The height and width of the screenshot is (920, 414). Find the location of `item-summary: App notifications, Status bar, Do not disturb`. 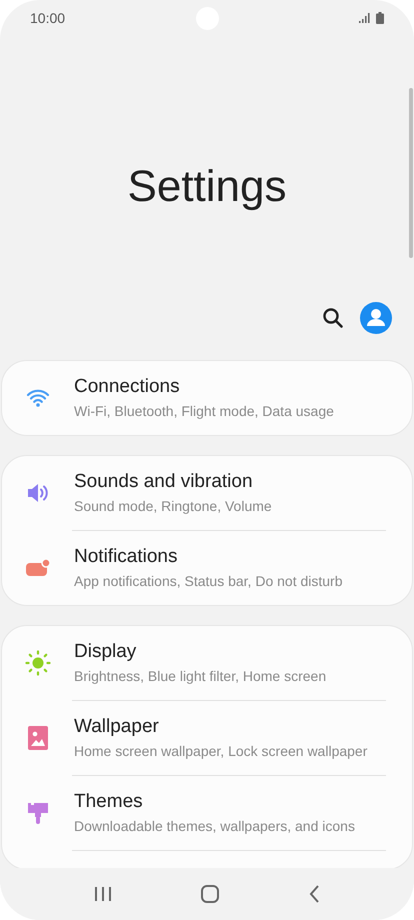

item-summary: App notifications, Status bar, Do not disturb is located at coordinates (208, 582).